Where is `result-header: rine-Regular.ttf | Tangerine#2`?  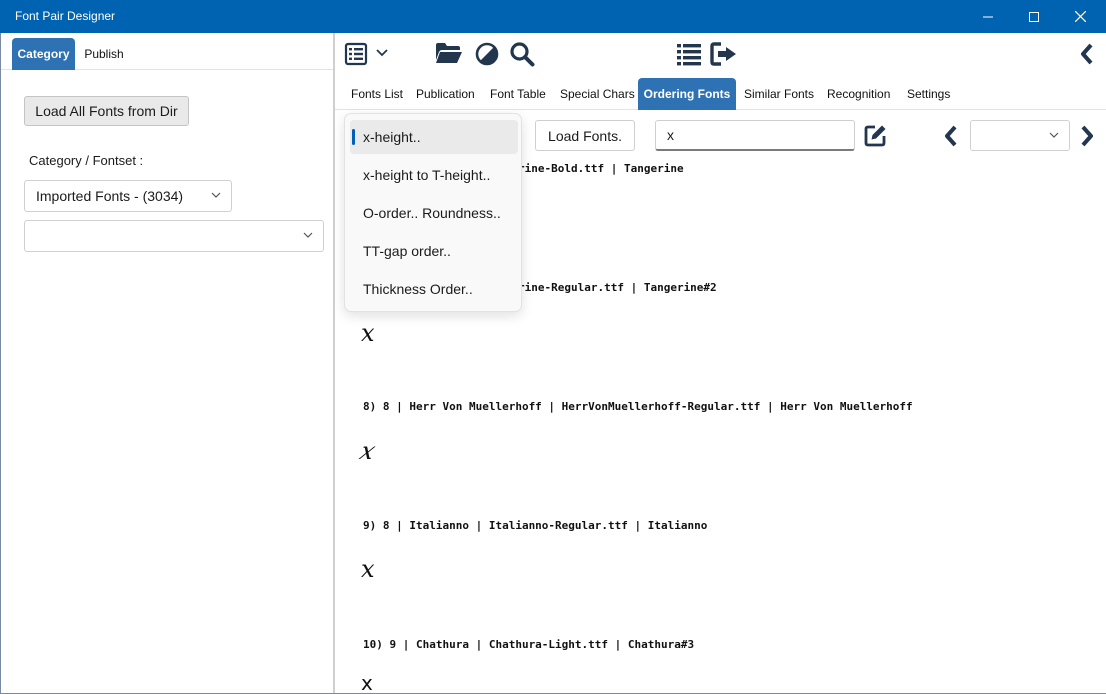
result-header: rine-Regular.ttf | Tangerine#2 is located at coordinates (617, 287).